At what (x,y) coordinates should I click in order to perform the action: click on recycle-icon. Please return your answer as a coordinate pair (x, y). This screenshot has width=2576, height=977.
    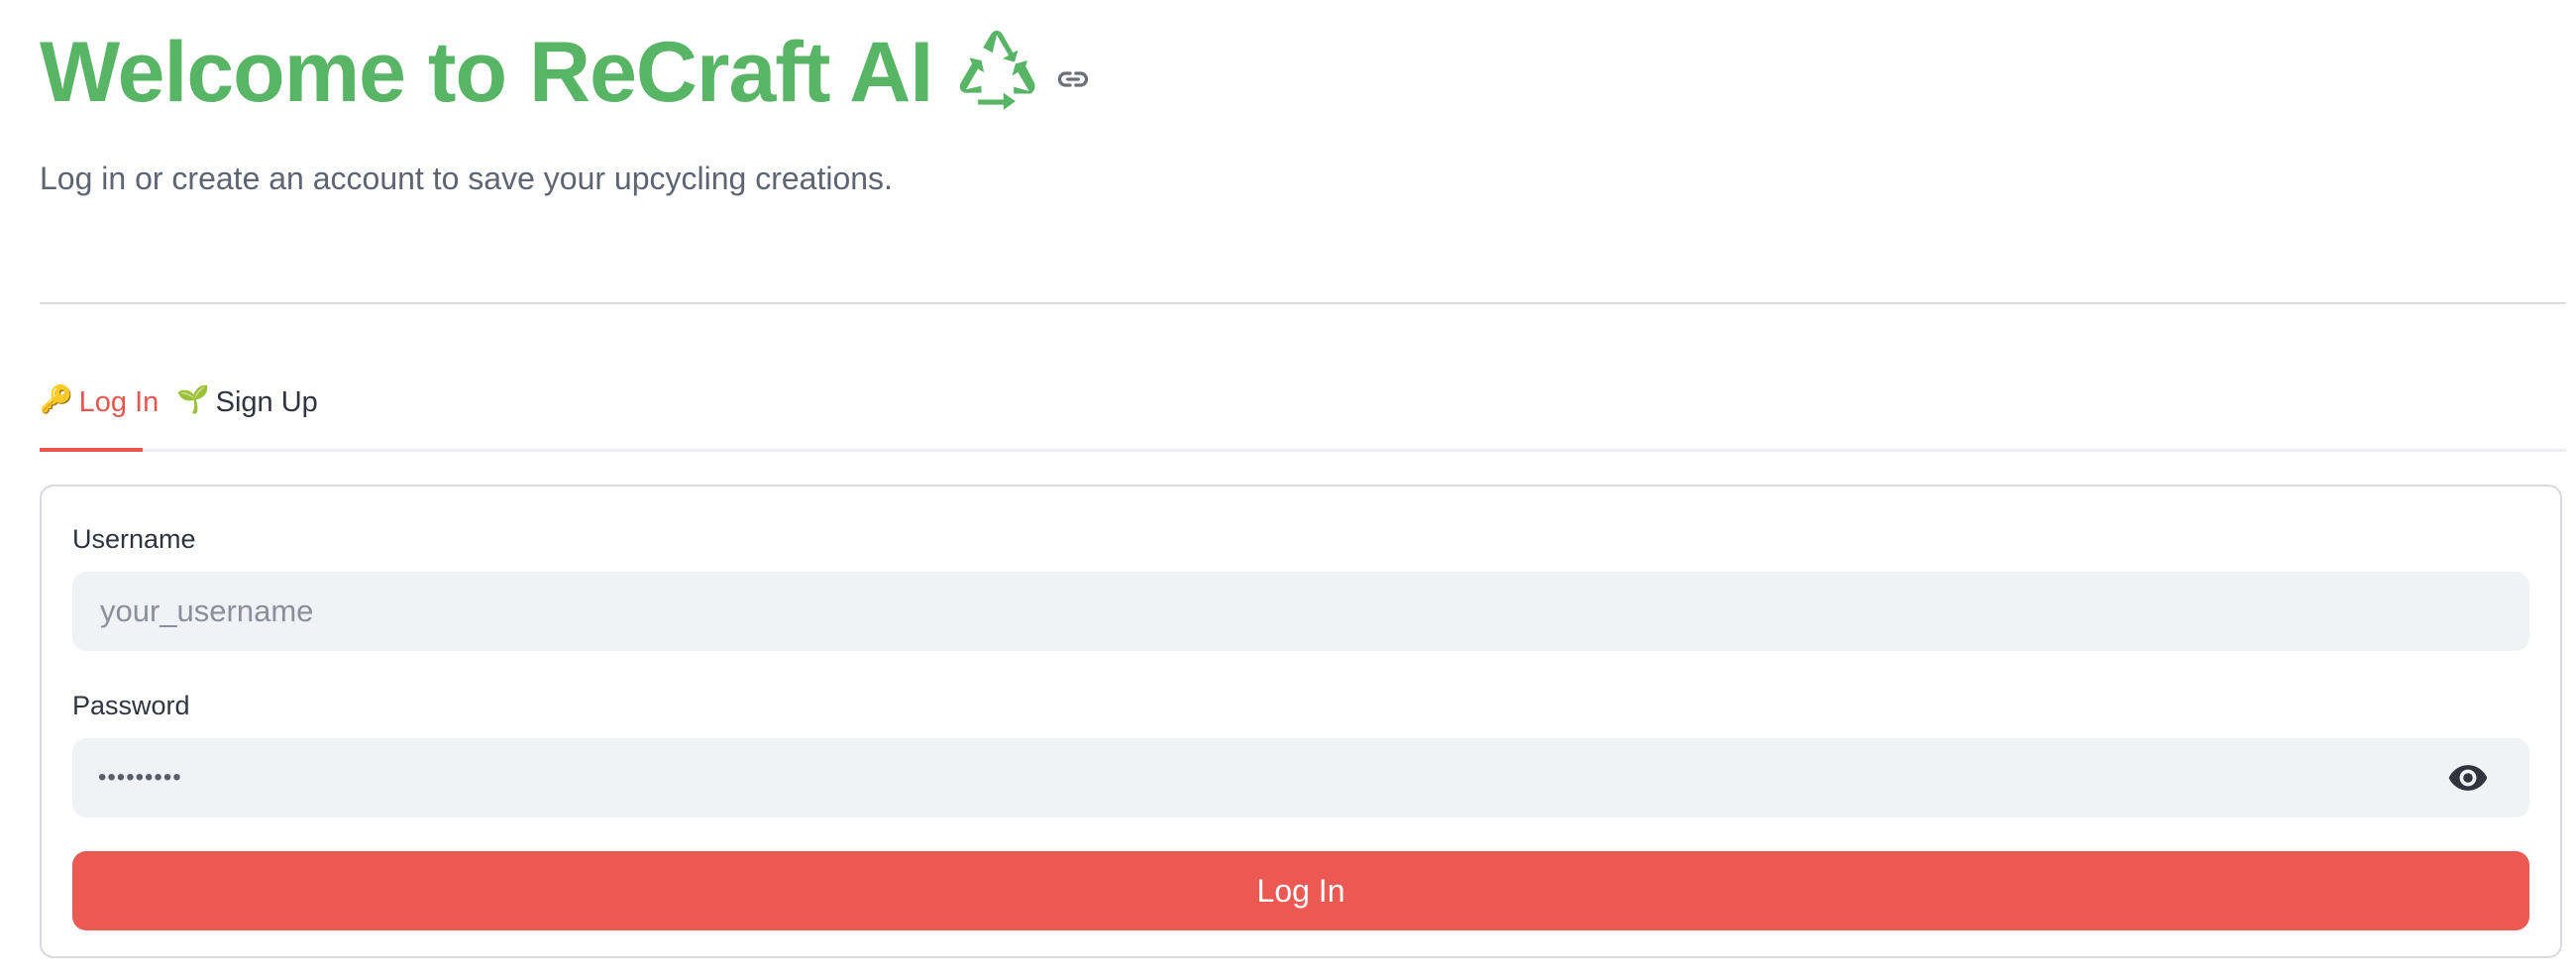
    Looking at the image, I should click on (997, 70).